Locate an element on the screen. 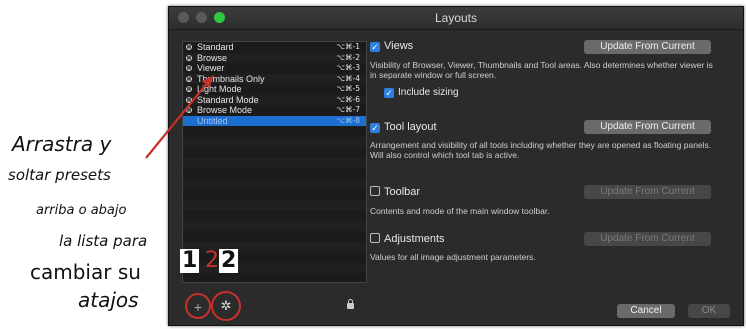  annotation-arrow is located at coordinates (179, 117).